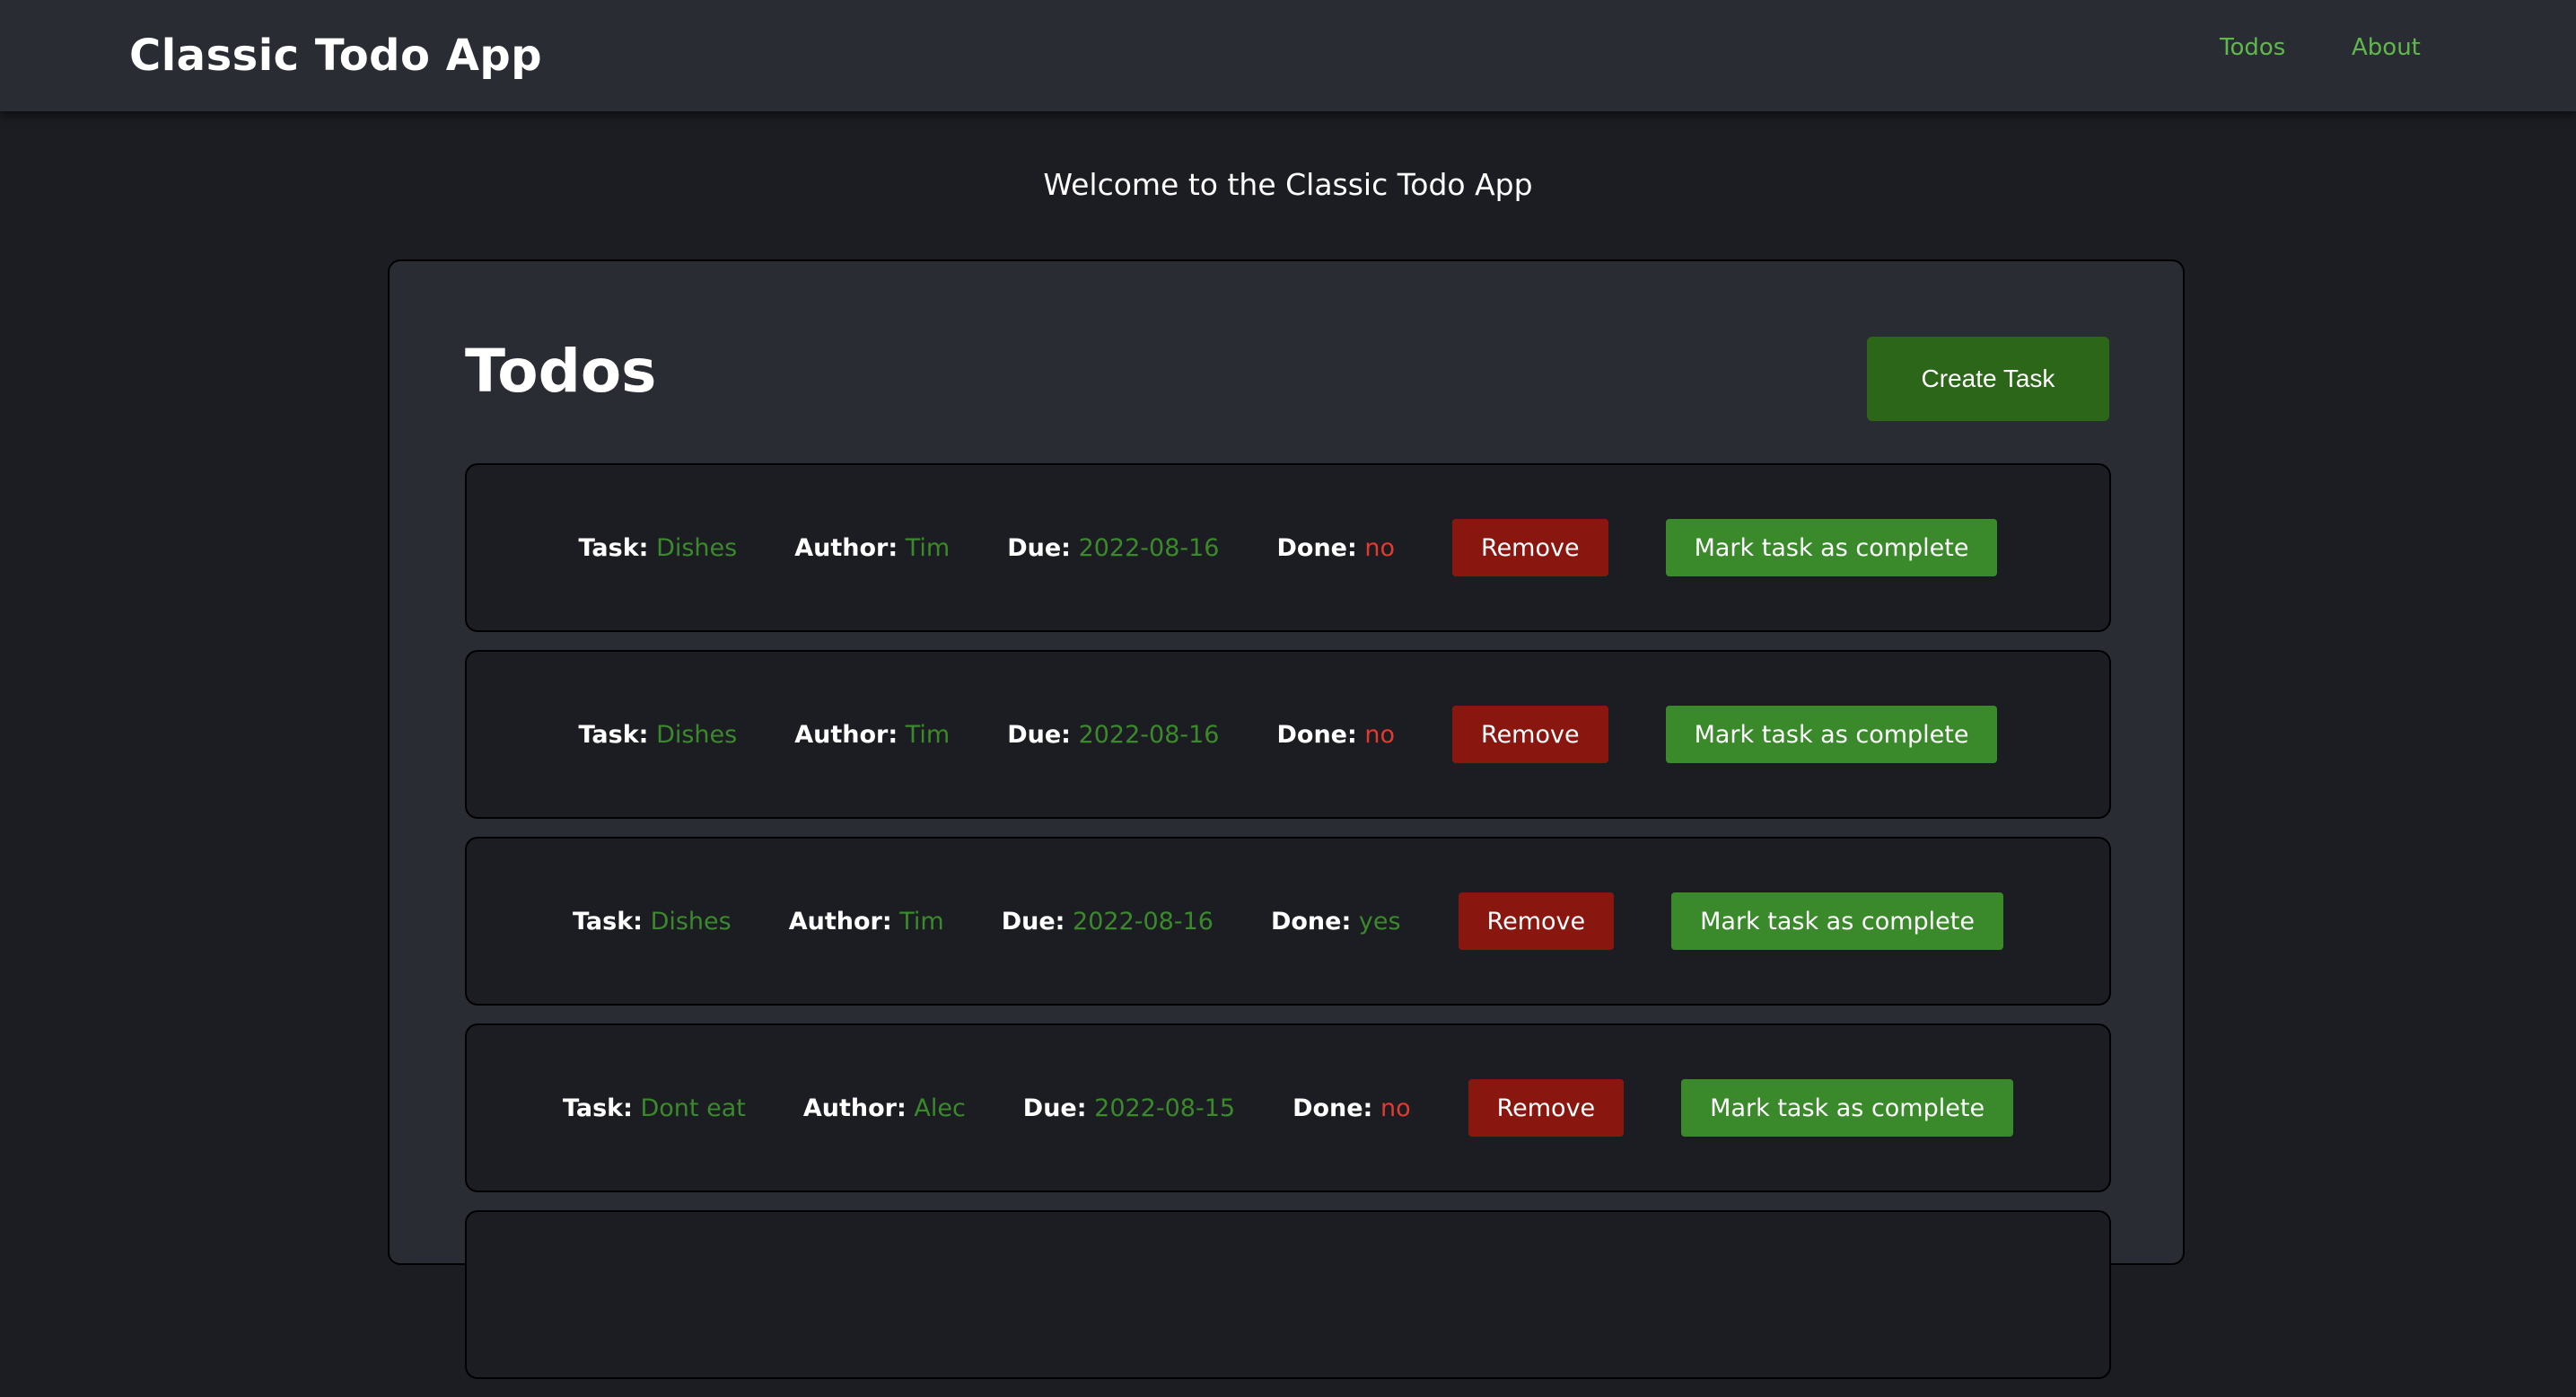 This screenshot has height=1397, width=2576. What do you see at coordinates (1288, 184) in the screenshot?
I see `welcome-message: Welcome to the Classic Todo App` at bounding box center [1288, 184].